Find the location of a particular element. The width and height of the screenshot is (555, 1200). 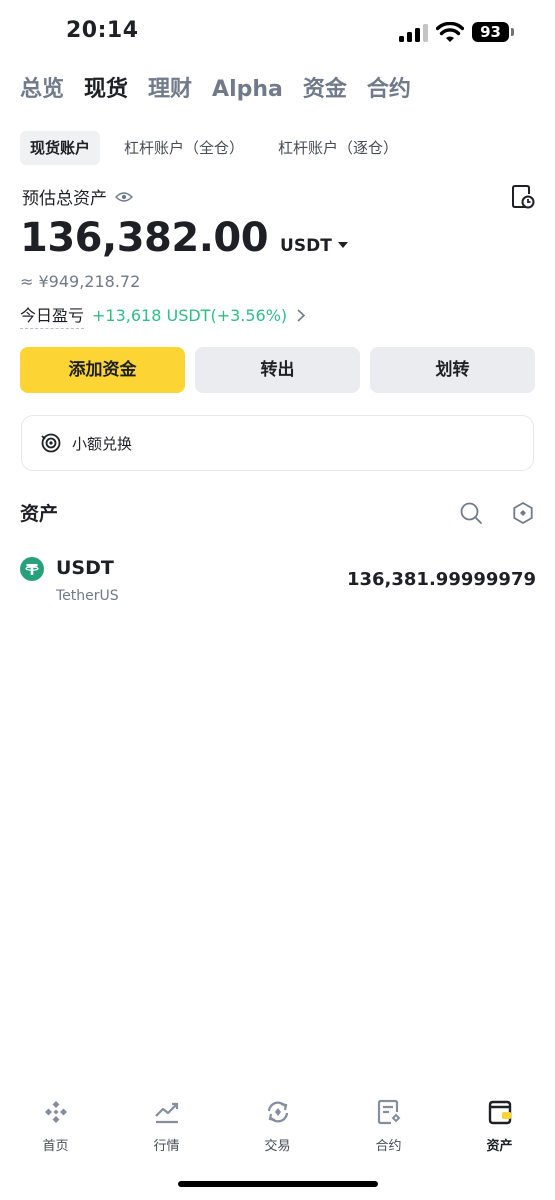

tab-futures: 合约 is located at coordinates (389, 90).